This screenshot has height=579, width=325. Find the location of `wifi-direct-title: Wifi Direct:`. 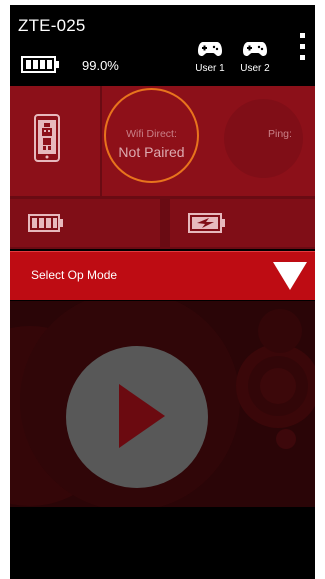

wifi-direct-title: Wifi Direct: is located at coordinates (151, 134).